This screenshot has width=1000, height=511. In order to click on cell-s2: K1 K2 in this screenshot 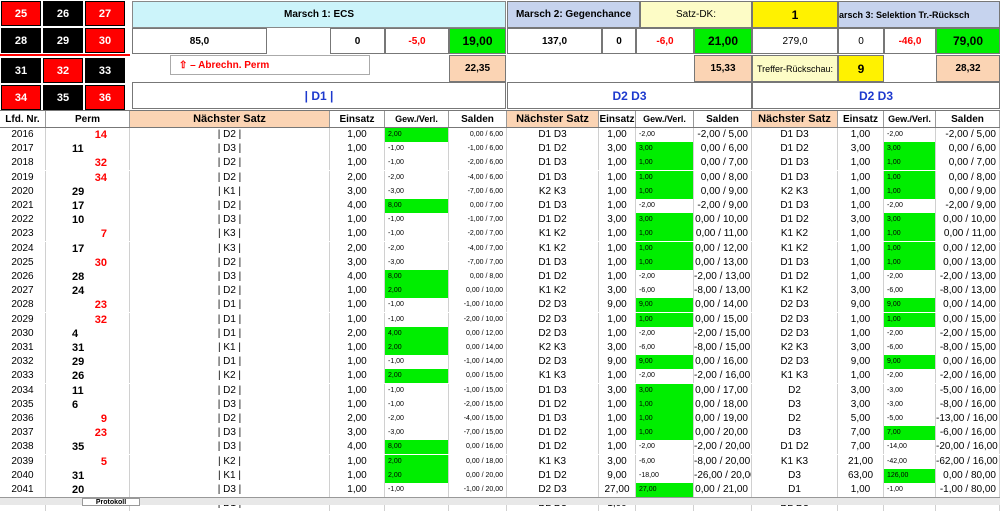, I will do `click(553, 248)`.